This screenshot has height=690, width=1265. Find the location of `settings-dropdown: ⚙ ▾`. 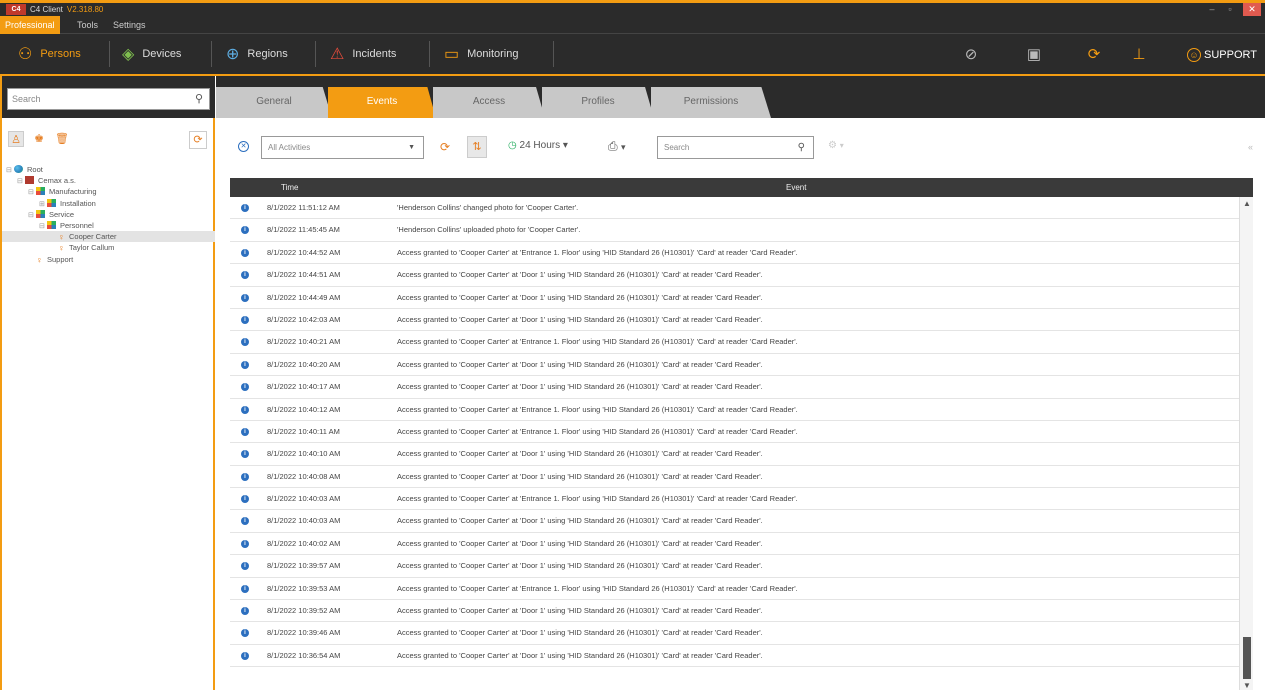

settings-dropdown: ⚙ ▾ is located at coordinates (836, 145).